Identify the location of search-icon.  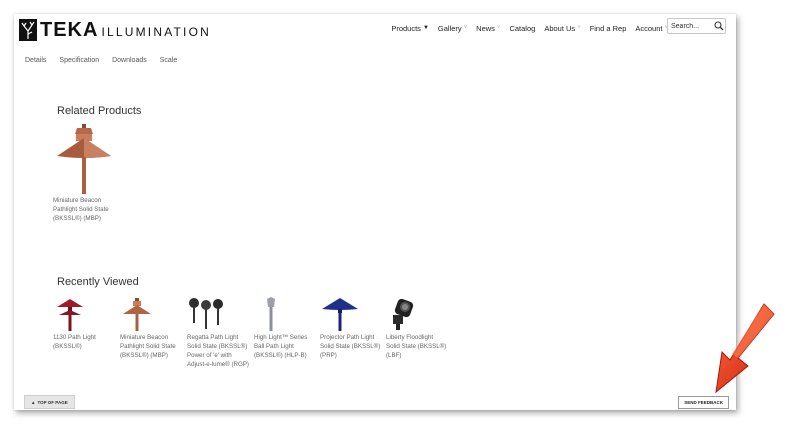
(719, 26).